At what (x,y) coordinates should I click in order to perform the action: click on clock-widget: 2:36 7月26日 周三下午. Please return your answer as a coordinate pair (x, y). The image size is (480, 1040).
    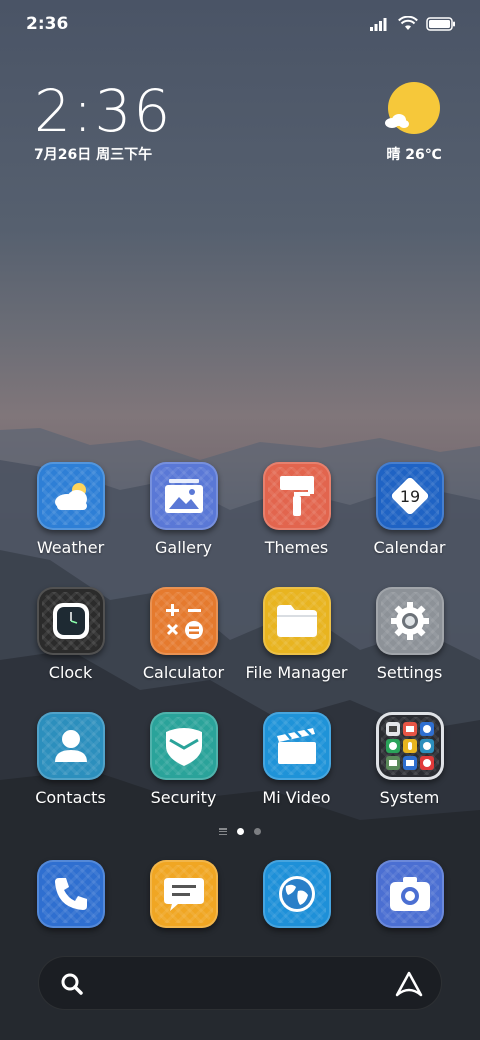
    Looking at the image, I should click on (103, 122).